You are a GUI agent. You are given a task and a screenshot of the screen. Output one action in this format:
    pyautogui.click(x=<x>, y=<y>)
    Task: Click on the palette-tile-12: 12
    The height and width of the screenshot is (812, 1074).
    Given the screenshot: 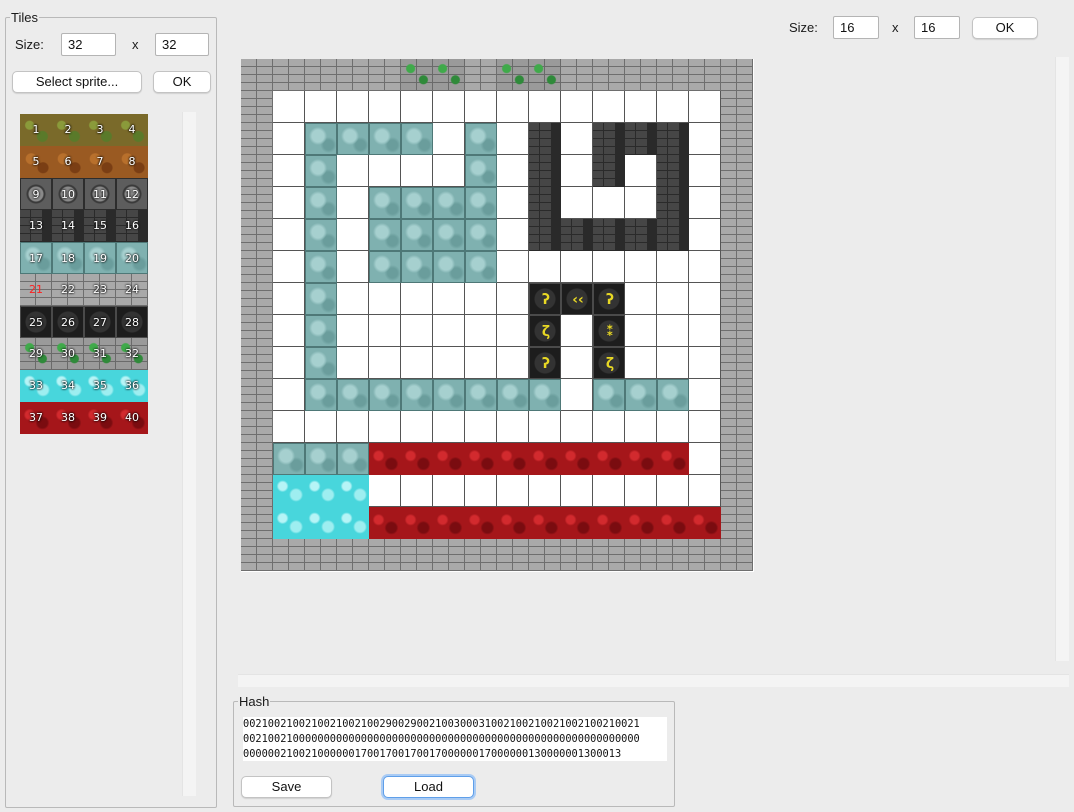 What is the action you would take?
    pyautogui.click(x=132, y=194)
    